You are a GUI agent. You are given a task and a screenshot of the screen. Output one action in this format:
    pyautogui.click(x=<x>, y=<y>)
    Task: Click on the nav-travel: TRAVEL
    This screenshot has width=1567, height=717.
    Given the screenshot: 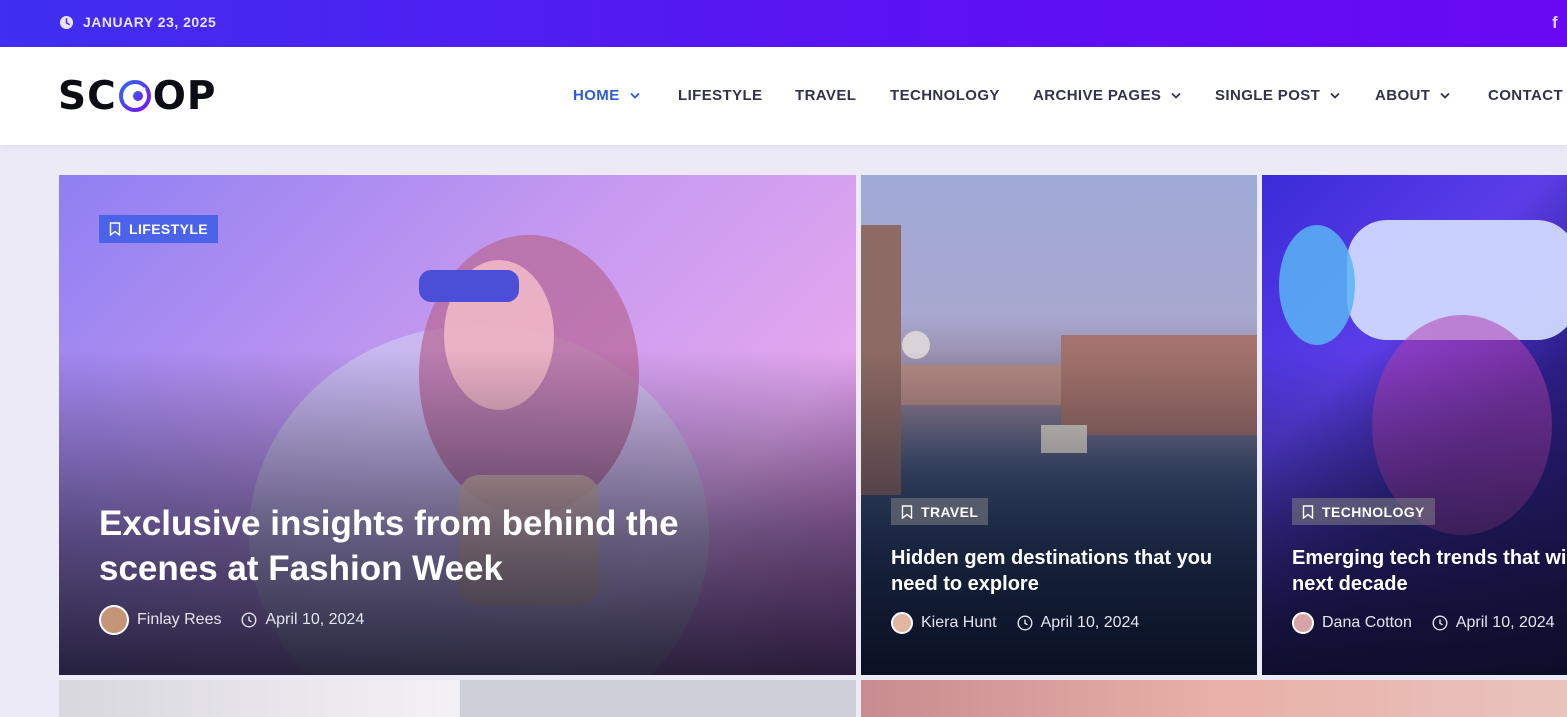 What is the action you would take?
    pyautogui.click(x=825, y=95)
    